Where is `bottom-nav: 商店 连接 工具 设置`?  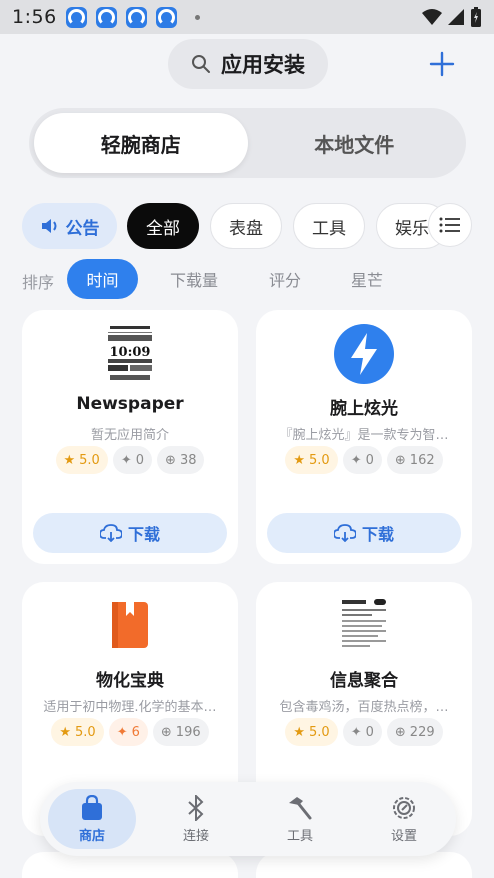
bottom-nav: 商店 连接 工具 设置 is located at coordinates (248, 819).